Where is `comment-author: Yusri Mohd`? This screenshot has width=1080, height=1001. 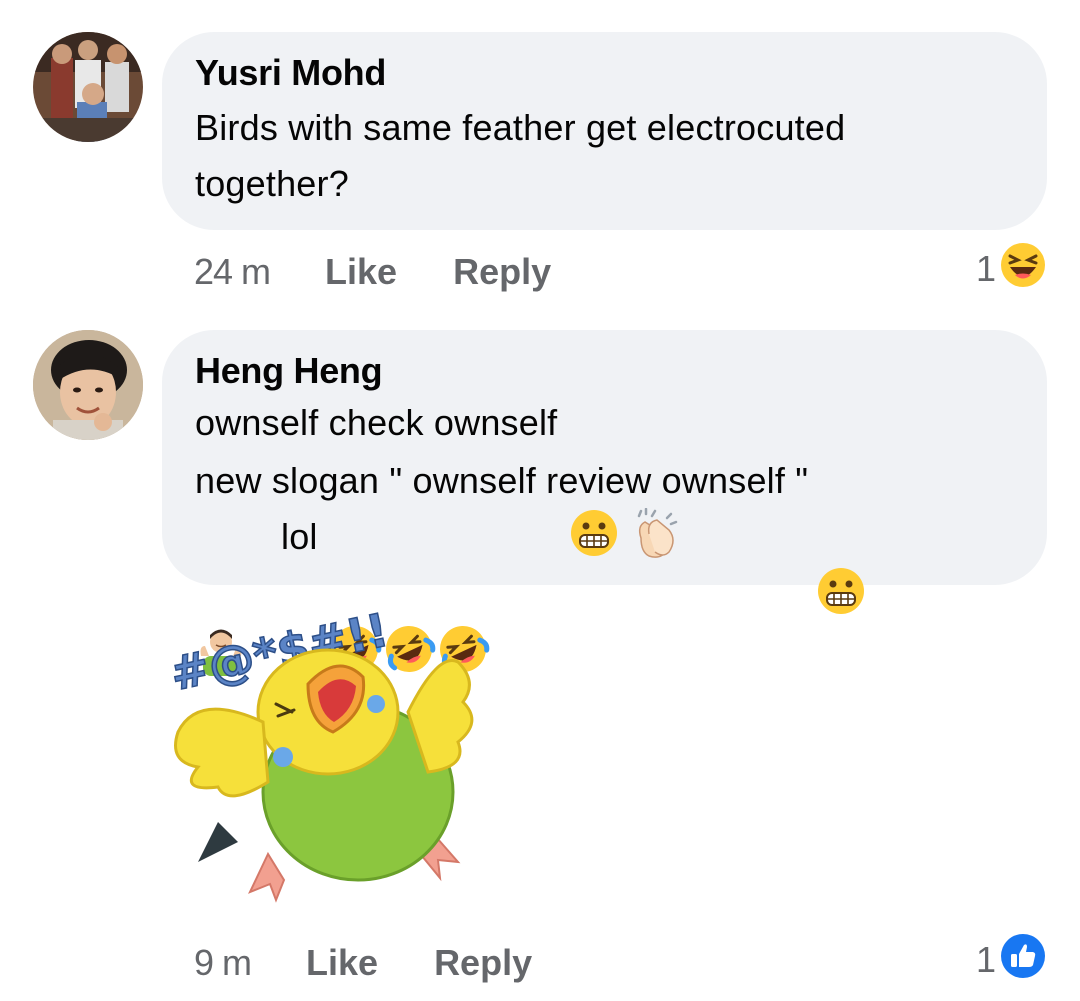 comment-author: Yusri Mohd is located at coordinates (605, 73).